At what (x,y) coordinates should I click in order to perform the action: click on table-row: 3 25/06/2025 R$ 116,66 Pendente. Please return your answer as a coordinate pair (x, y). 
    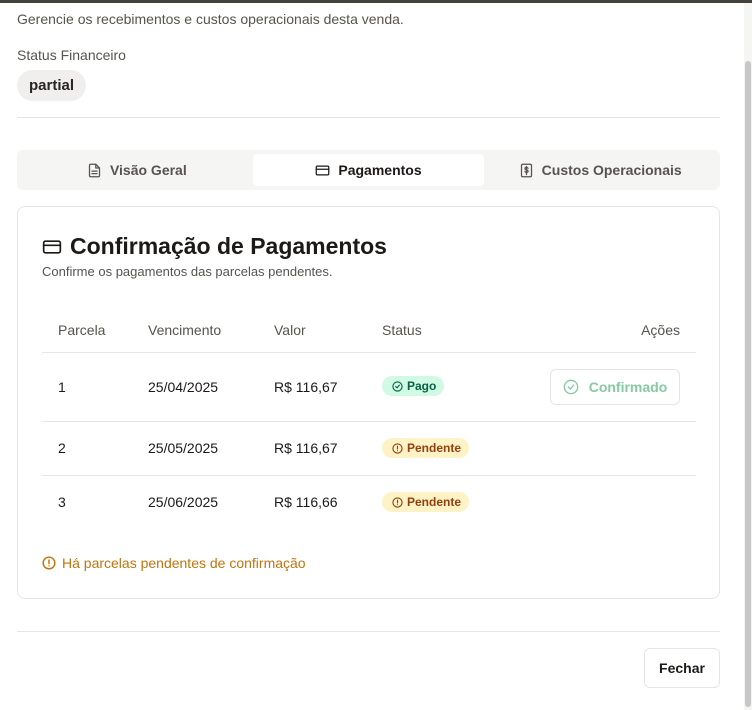
    Looking at the image, I should click on (369, 503).